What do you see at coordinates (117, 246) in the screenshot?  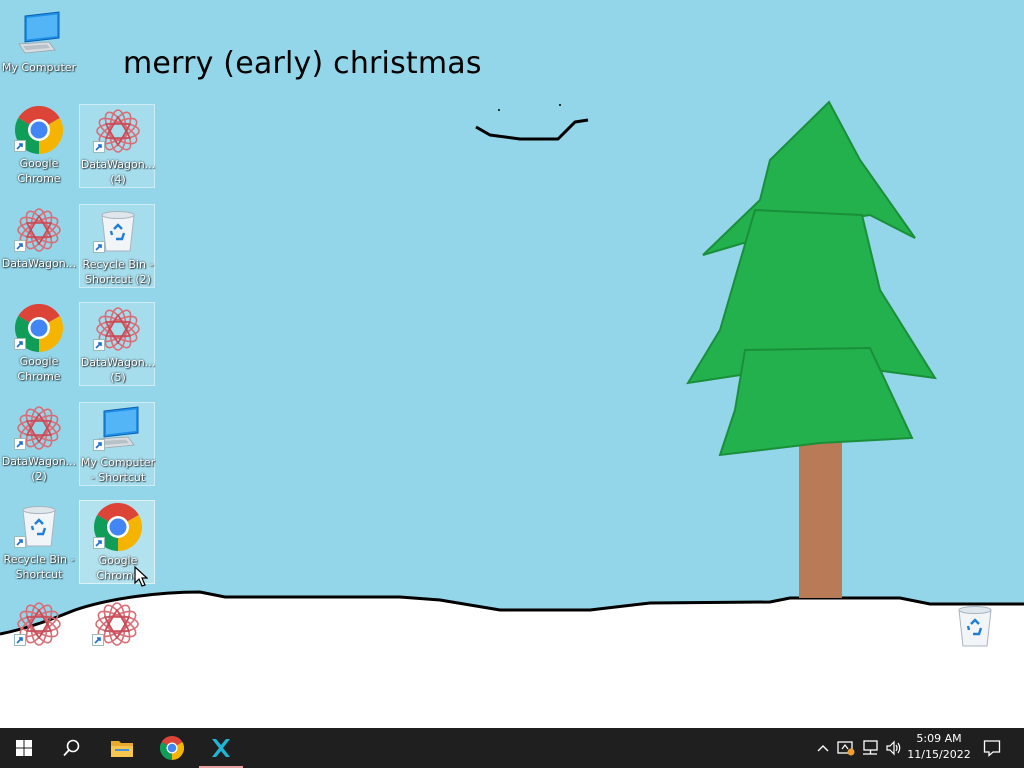 I see `desktop-icon: Recycle Bin - Shortcut (2)` at bounding box center [117, 246].